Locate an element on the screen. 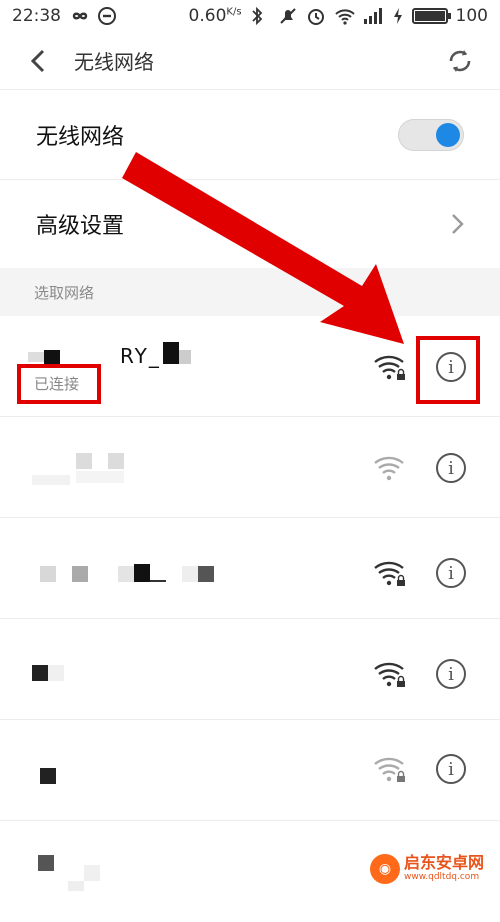  battery-icon is located at coordinates (431, 16).